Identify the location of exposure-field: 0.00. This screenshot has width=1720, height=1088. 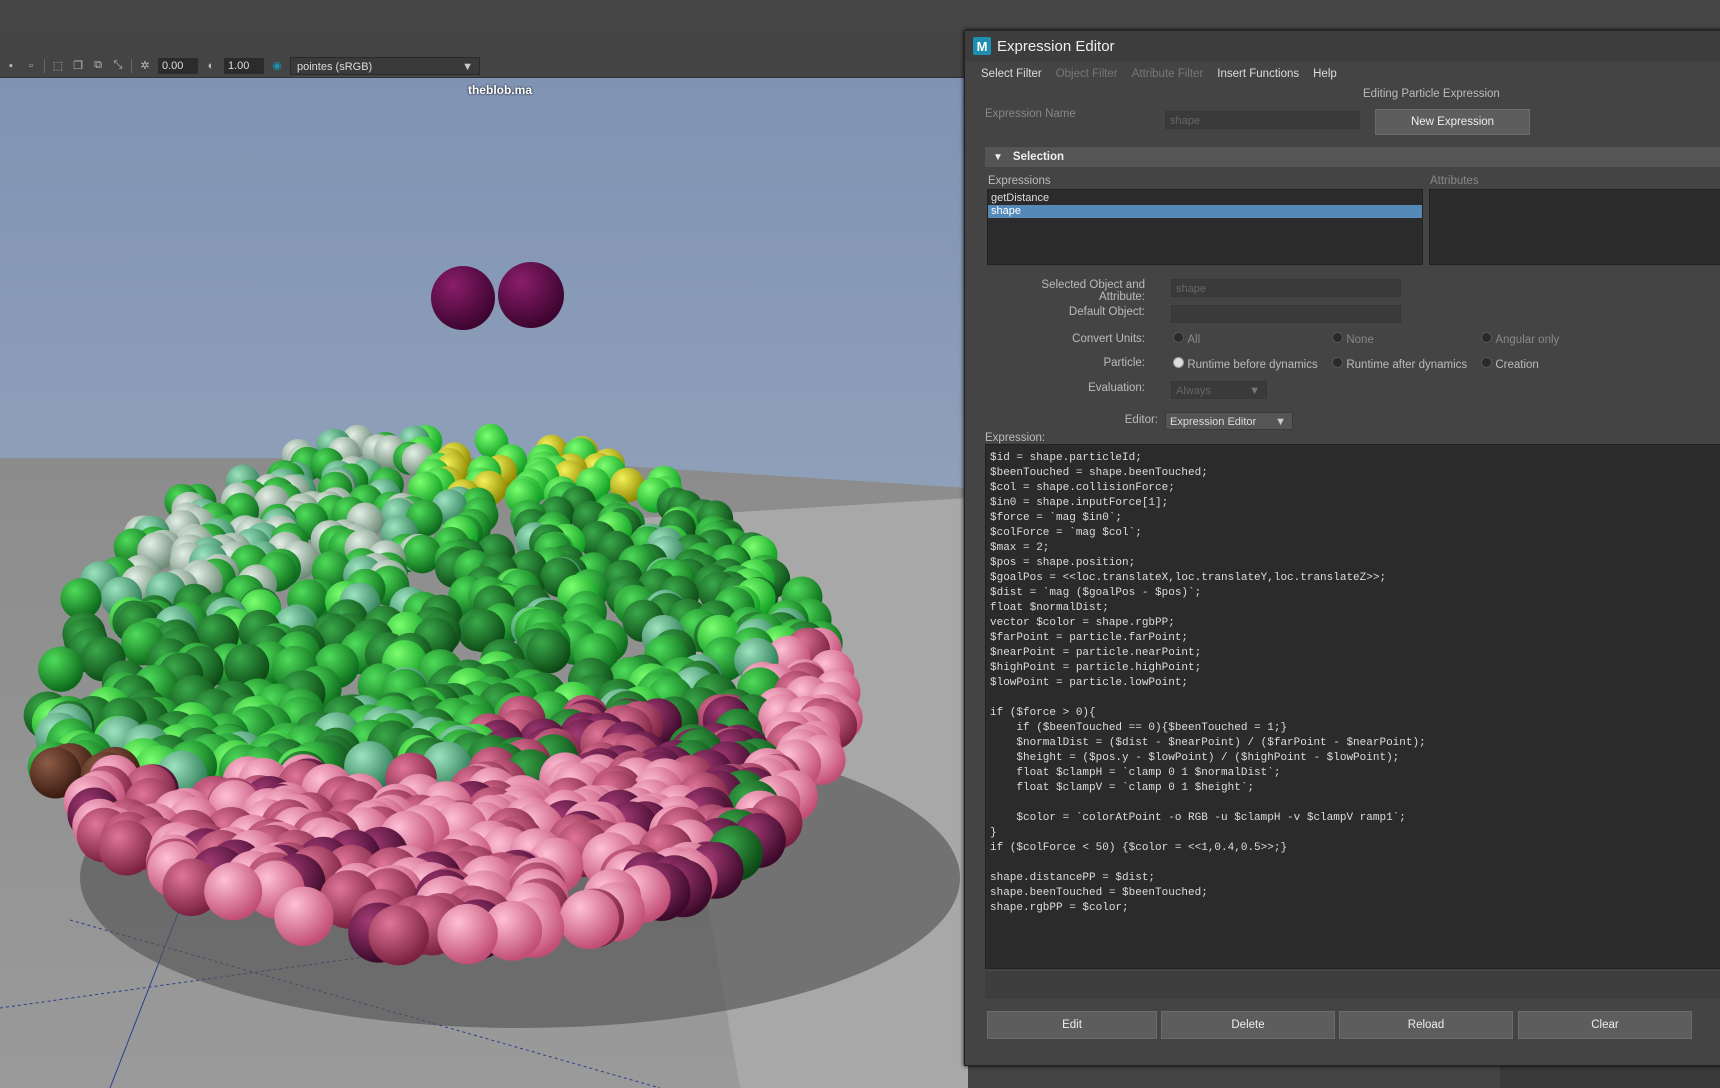
(178, 65).